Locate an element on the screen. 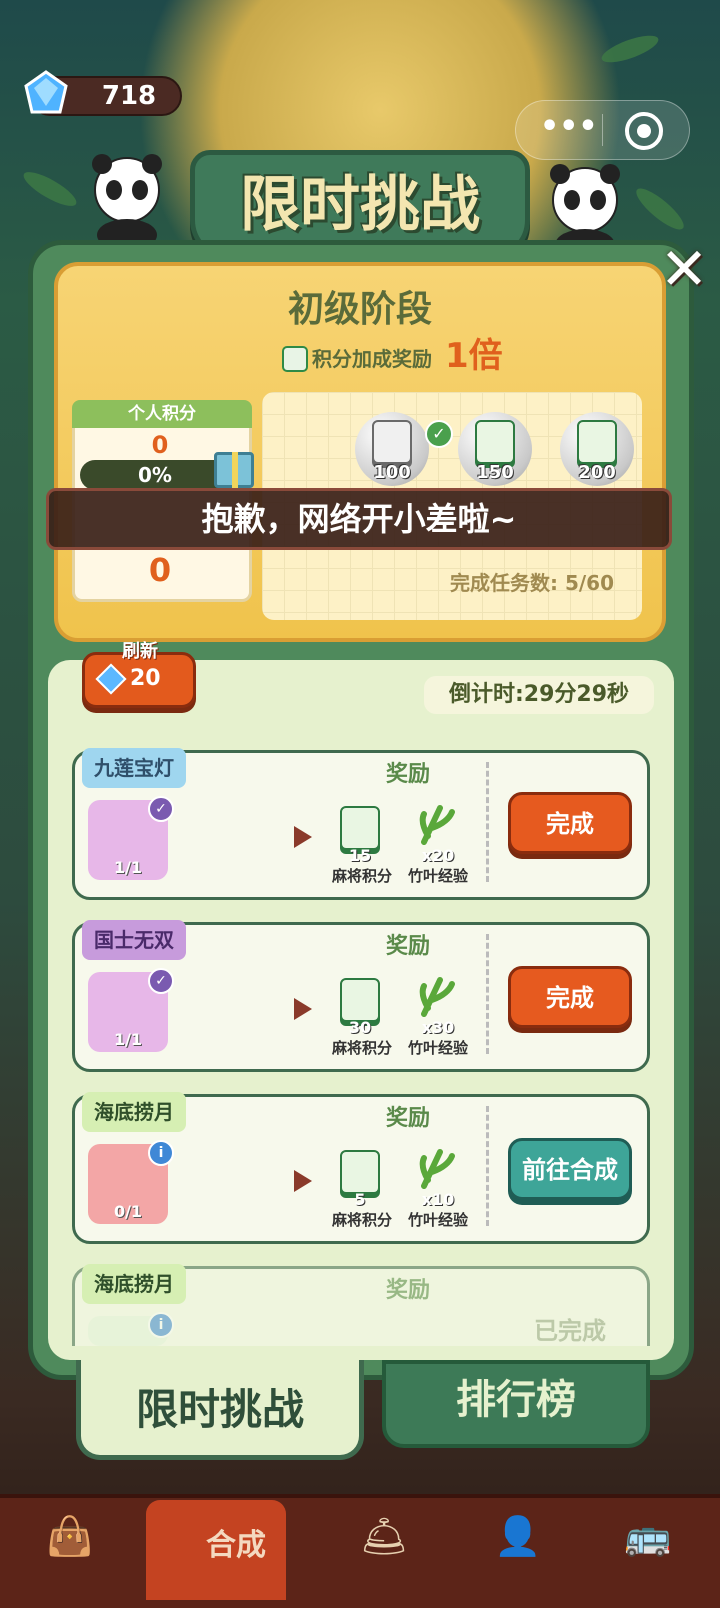 The image size is (720, 1608). bonus-label: 积分加成奖励 is located at coordinates (372, 359).